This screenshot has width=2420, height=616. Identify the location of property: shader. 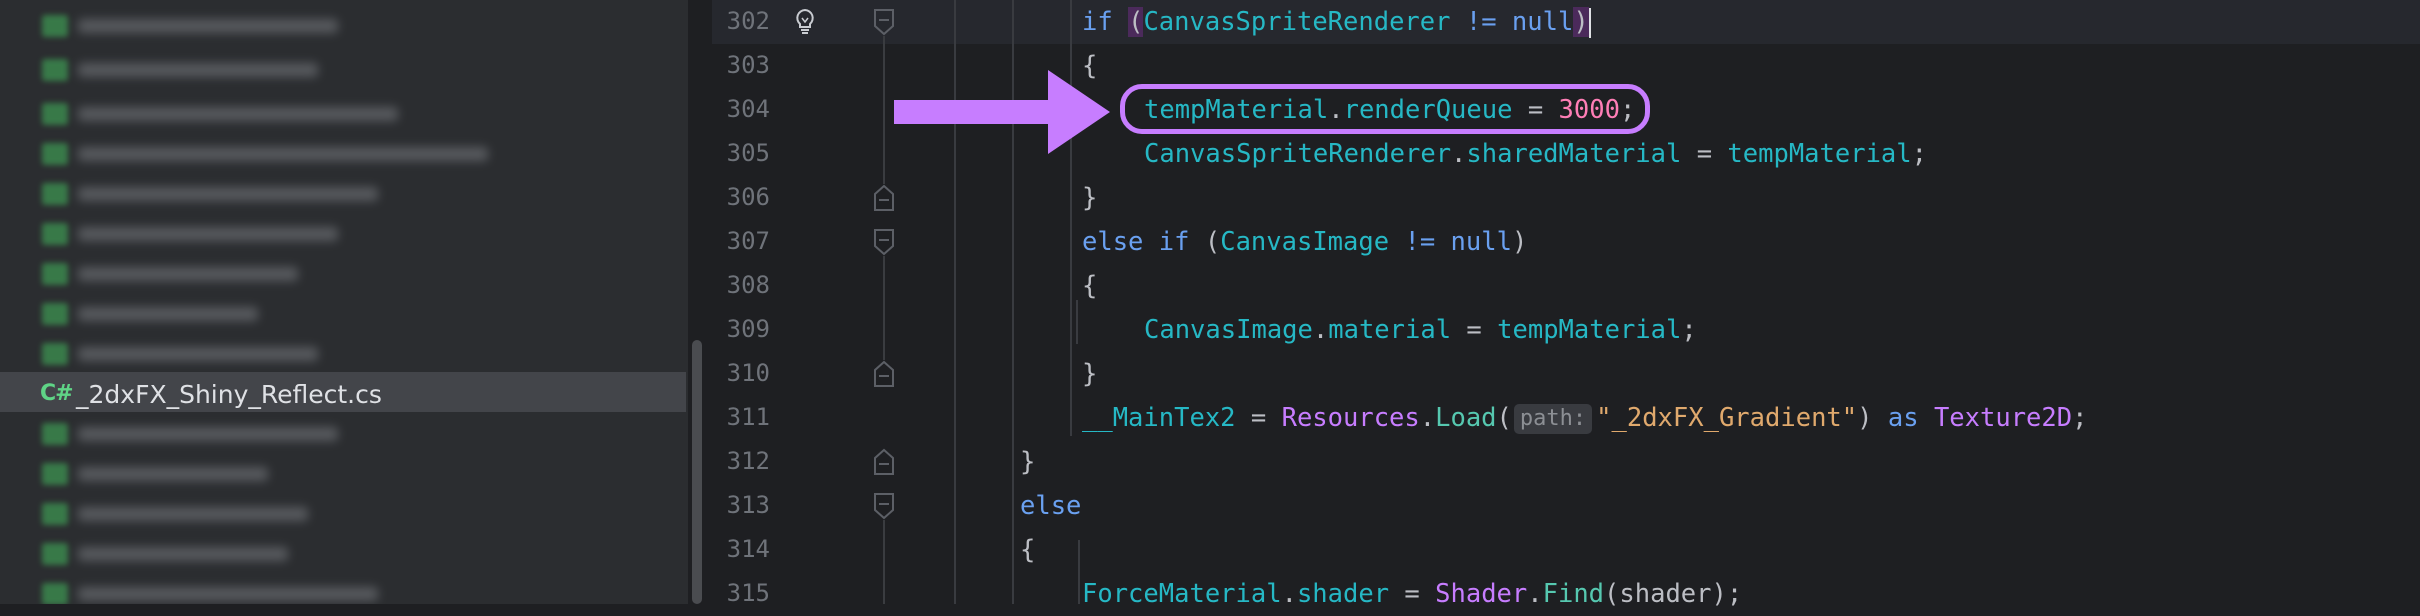
(1343, 594).